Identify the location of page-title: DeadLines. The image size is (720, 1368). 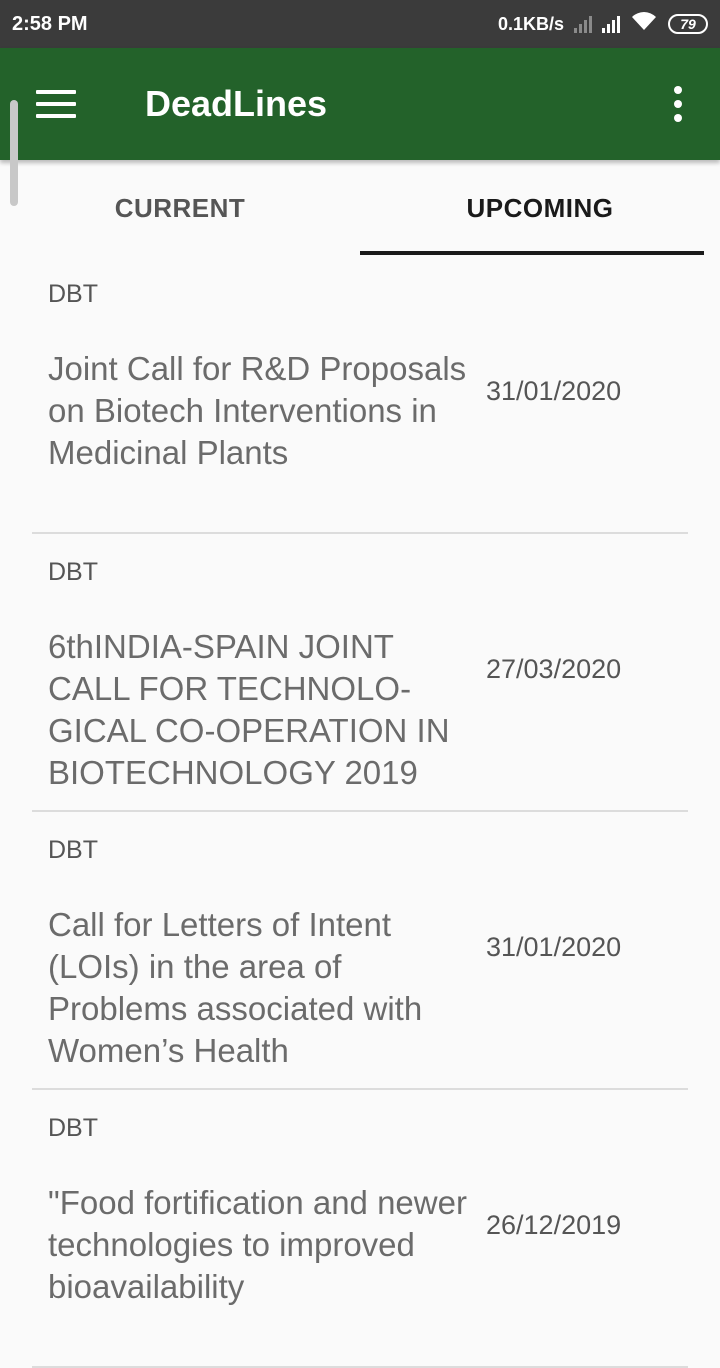
(236, 103).